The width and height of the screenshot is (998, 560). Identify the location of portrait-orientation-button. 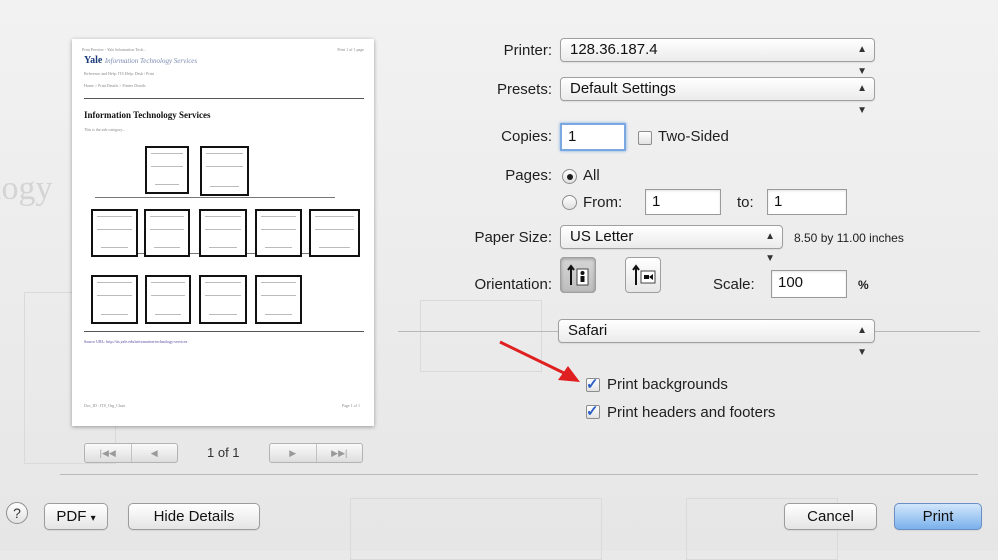
(578, 275).